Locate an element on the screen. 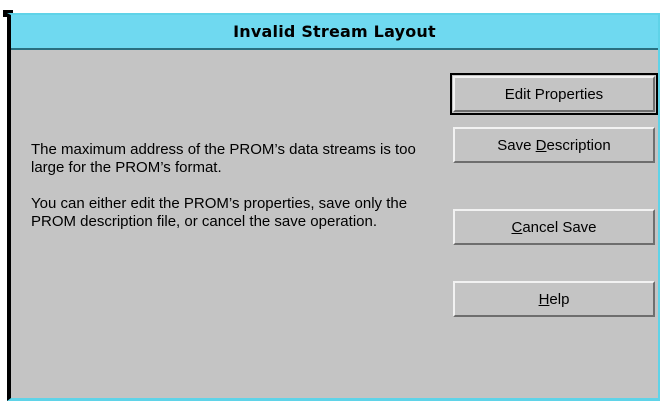 The image size is (666, 406). edit-properties-label: Edit Properties is located at coordinates (554, 94).